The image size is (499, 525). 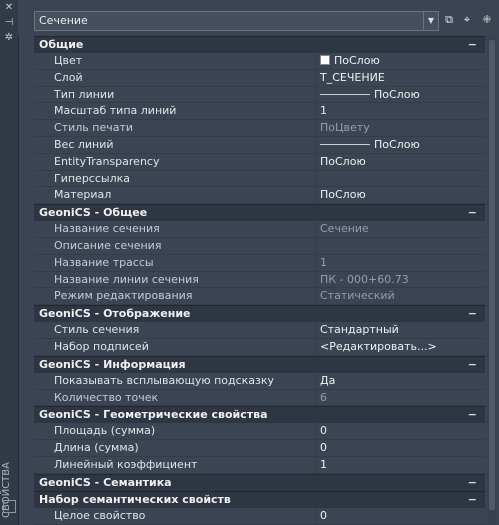 What do you see at coordinates (63, 20) in the screenshot?
I see `selected-object-type: Сечение` at bounding box center [63, 20].